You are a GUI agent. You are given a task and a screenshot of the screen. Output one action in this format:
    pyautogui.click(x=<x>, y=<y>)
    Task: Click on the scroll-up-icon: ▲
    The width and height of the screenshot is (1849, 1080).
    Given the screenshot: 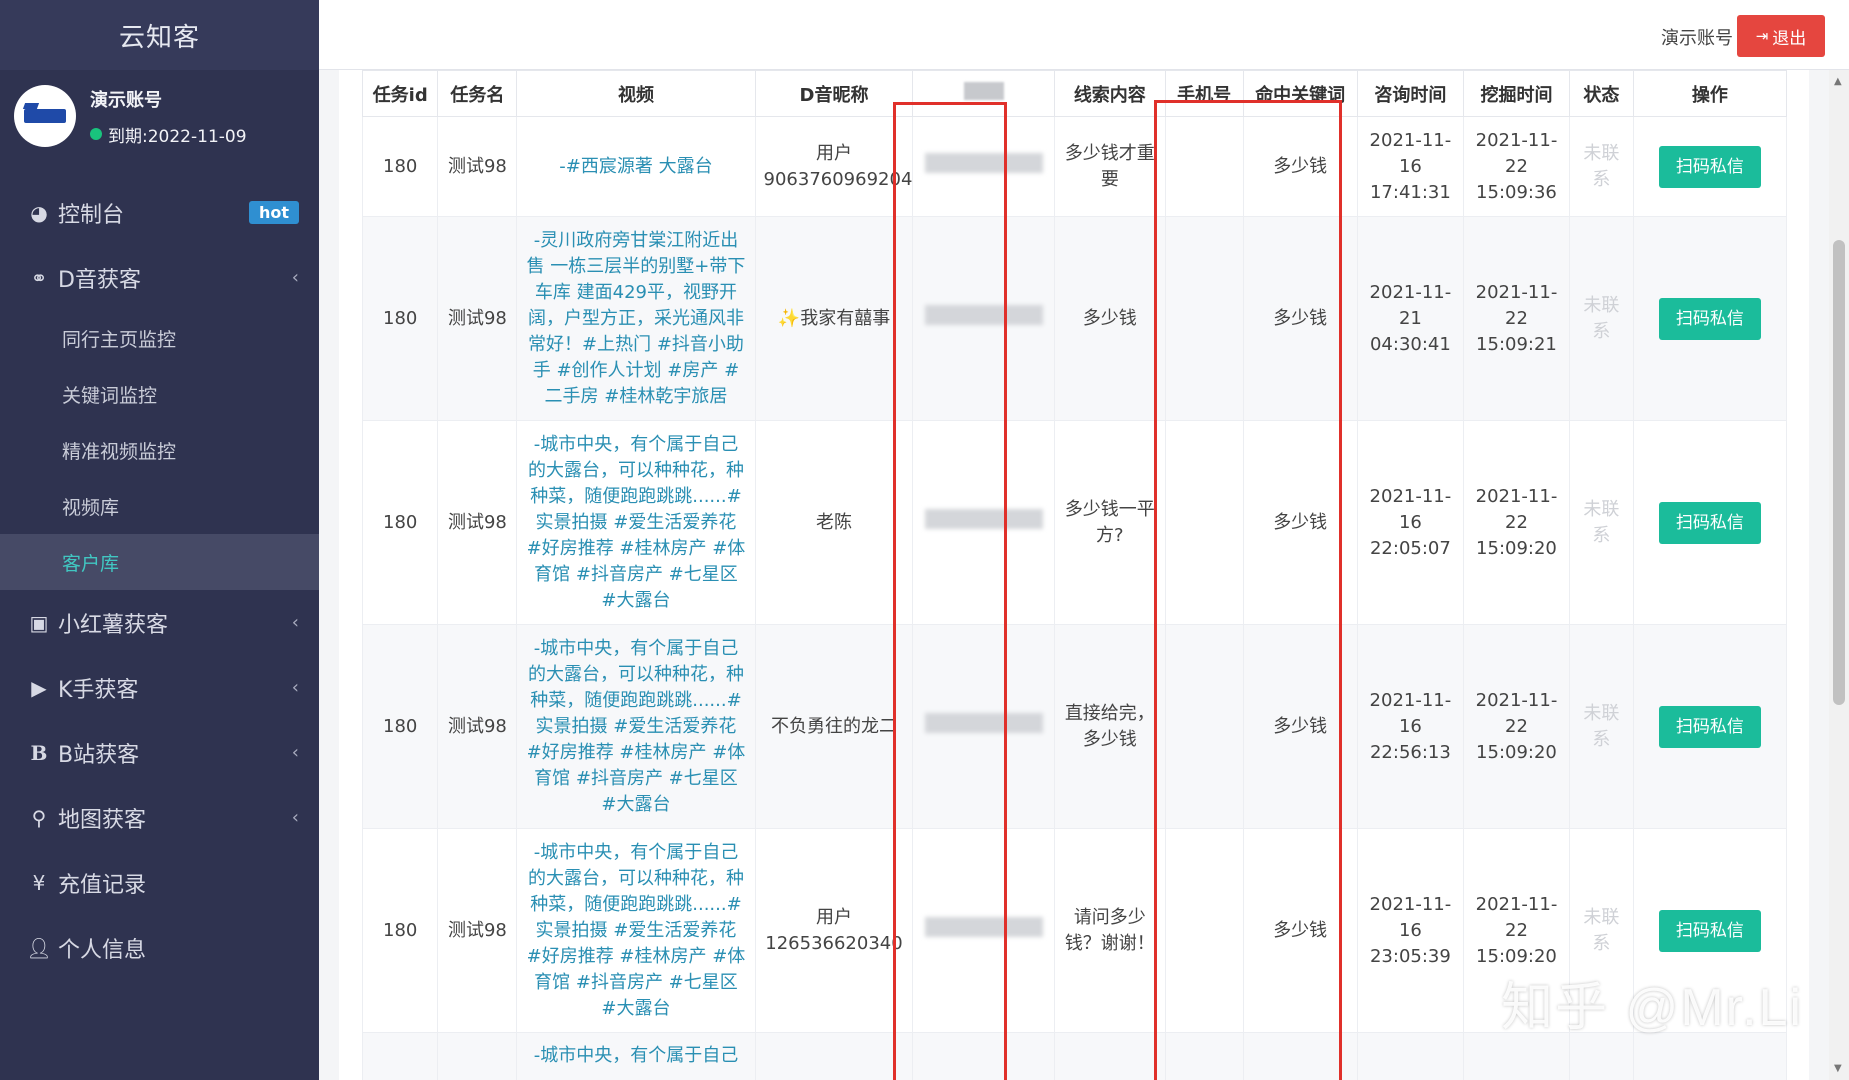 What is the action you would take?
    pyautogui.click(x=1838, y=81)
    